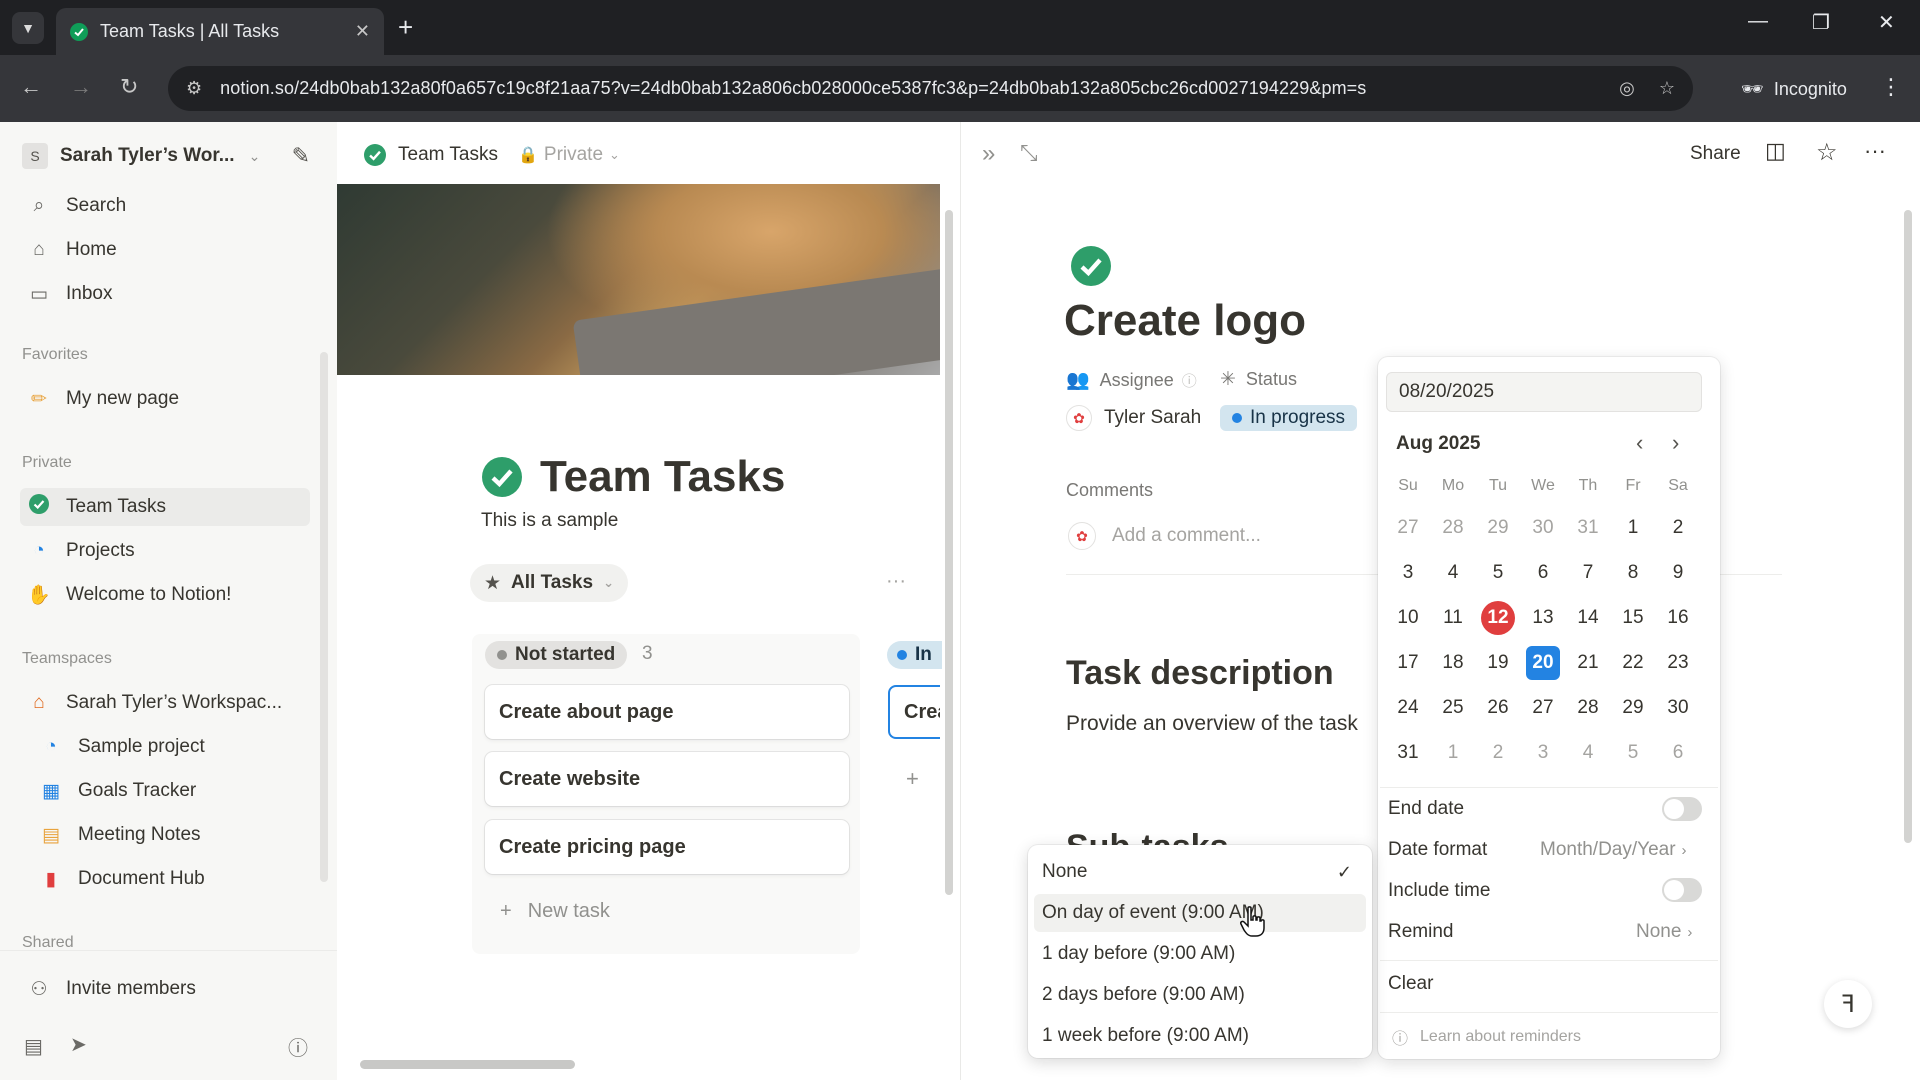  What do you see at coordinates (1633, 663) in the screenshot?
I see `calendar-day: 22` at bounding box center [1633, 663].